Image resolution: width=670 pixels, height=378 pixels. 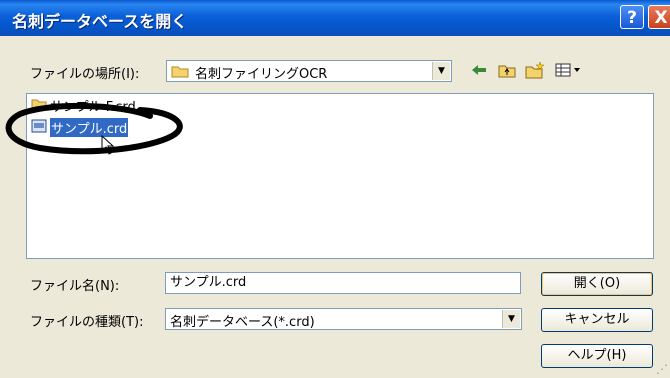 I want to click on title-bar: 名刺データベースを開く ? X, so click(x=335, y=18).